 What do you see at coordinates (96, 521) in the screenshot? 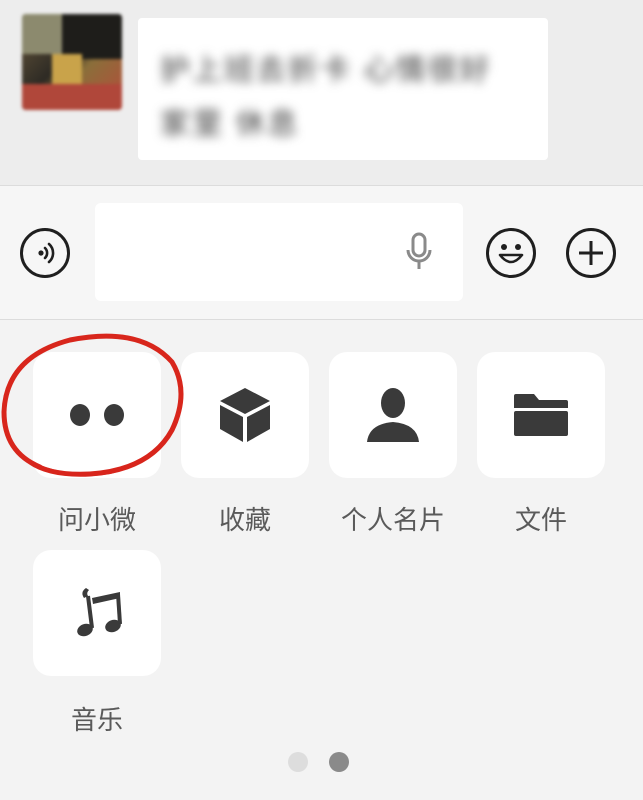
I see `wenxiaowei-label: 问小微` at bounding box center [96, 521].